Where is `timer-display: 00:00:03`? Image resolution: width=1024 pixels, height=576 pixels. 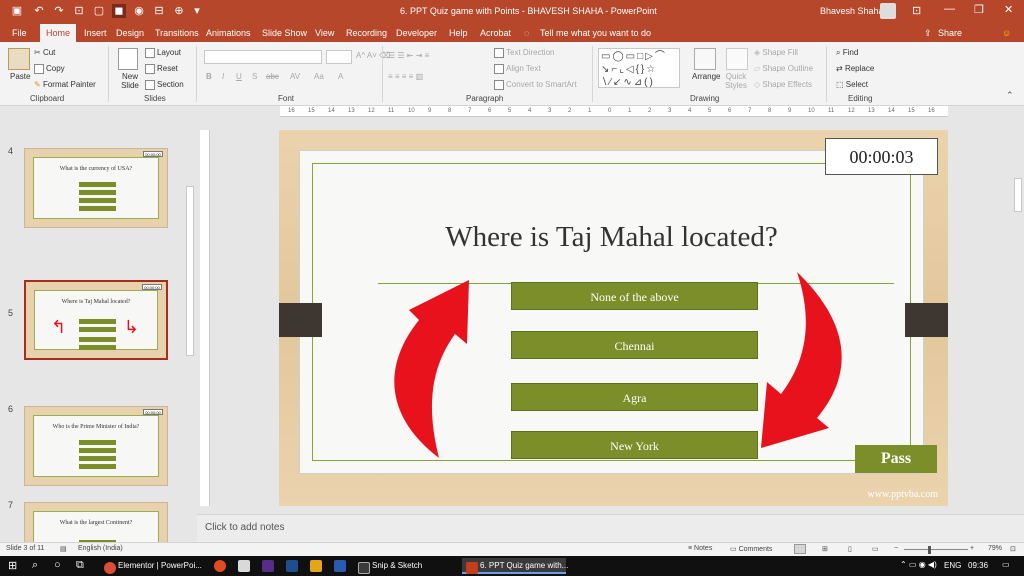 timer-display: 00:00:03 is located at coordinates (881, 156).